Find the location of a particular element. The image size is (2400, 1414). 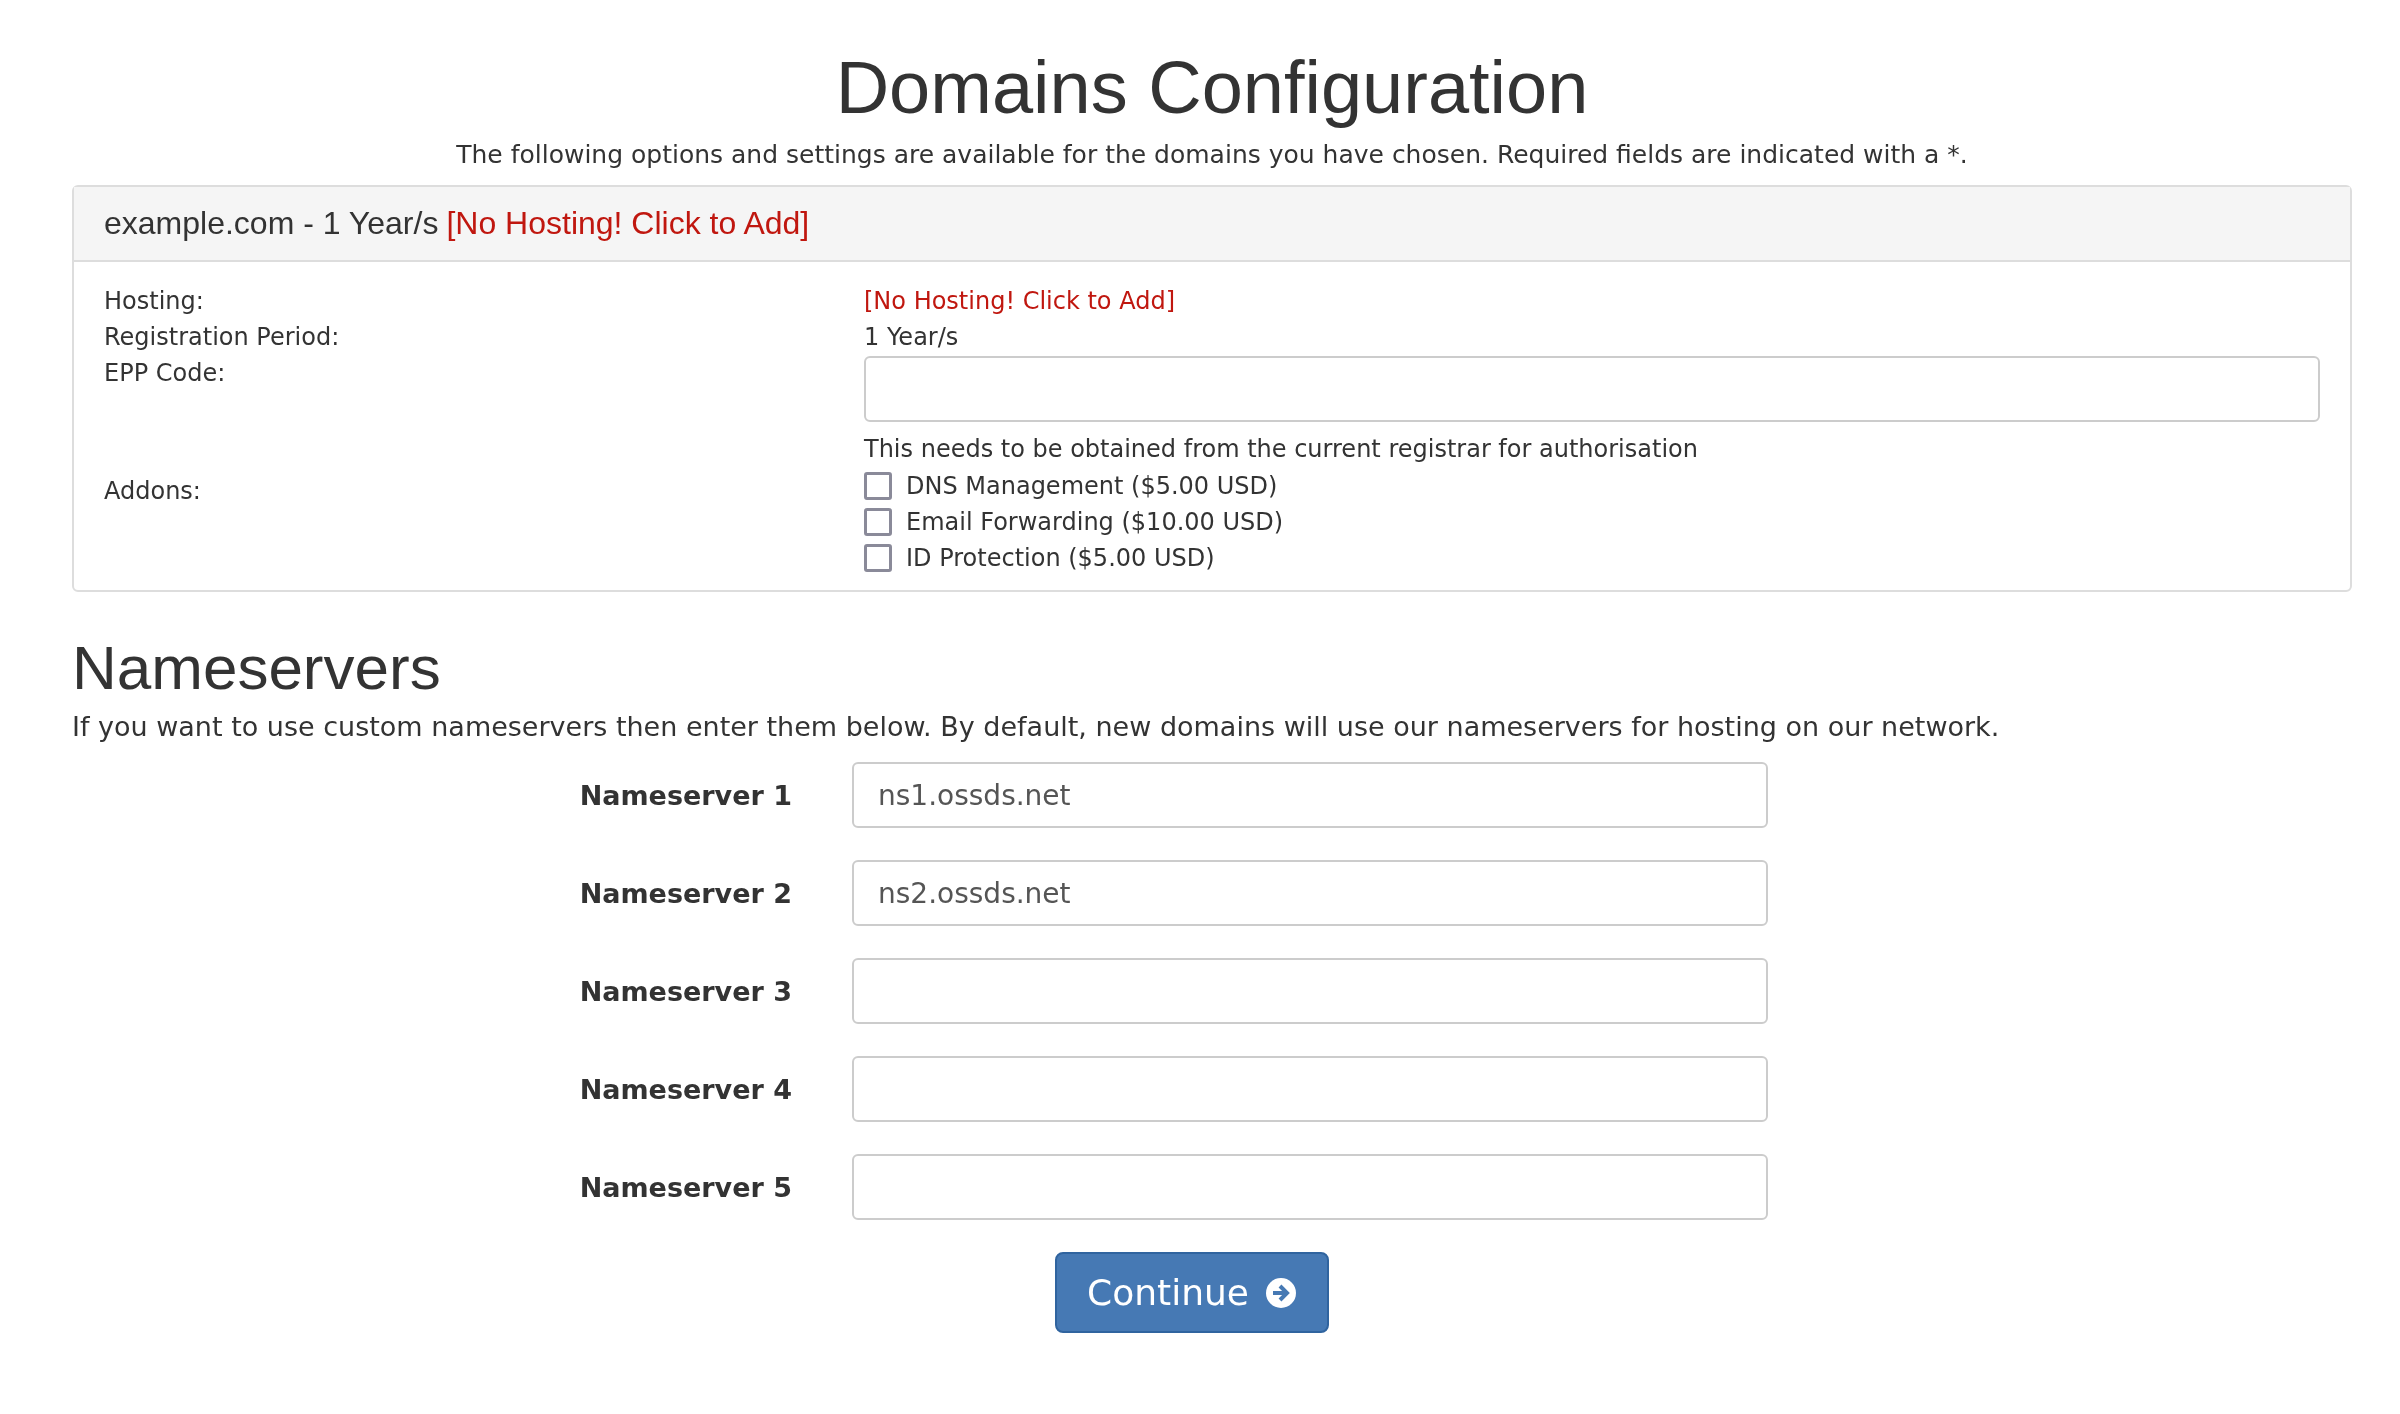

epp-help-text: This needs to be obtained from the current registrar for authorisation is located at coordinates (1281, 450).